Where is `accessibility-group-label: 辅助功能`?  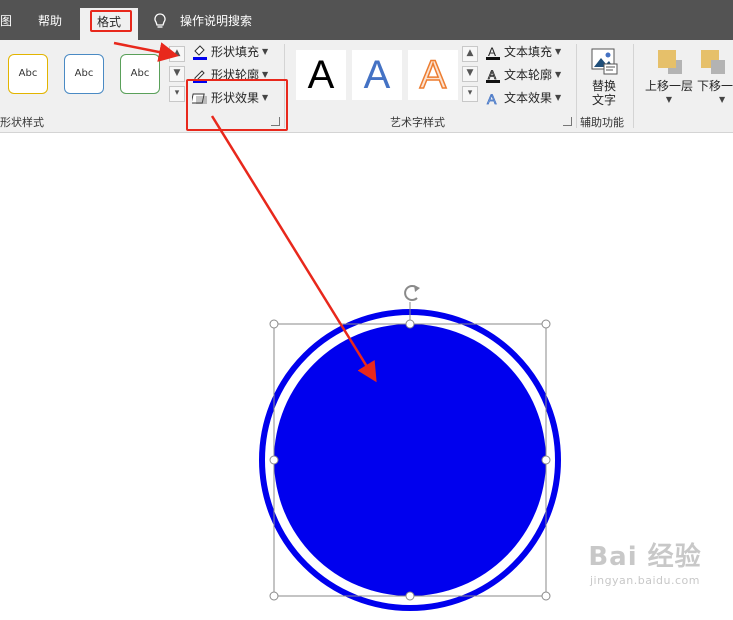
accessibility-group-label: 辅助功能 is located at coordinates (602, 122).